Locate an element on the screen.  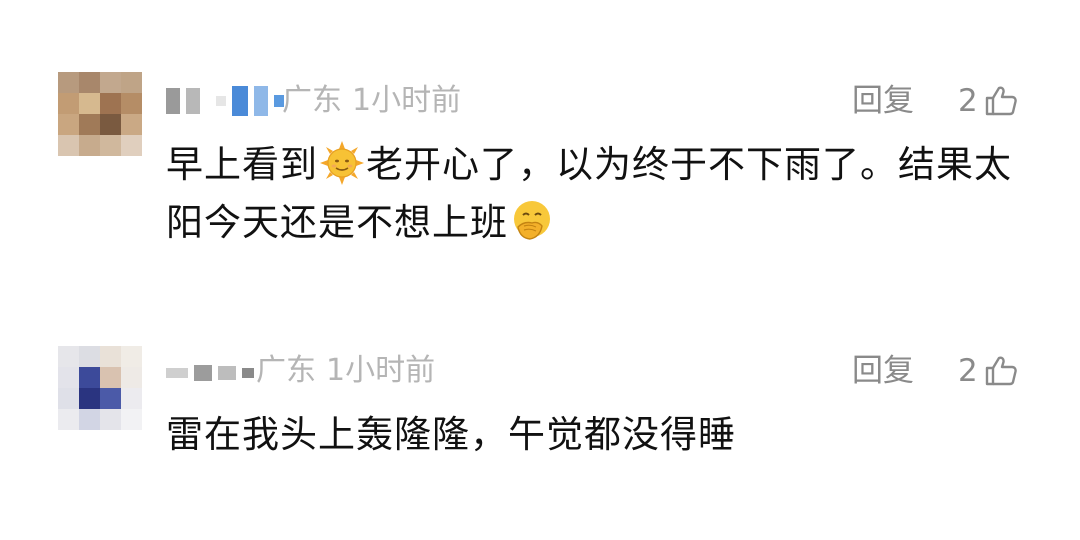
sun-with-face-icon is located at coordinates (342, 163).